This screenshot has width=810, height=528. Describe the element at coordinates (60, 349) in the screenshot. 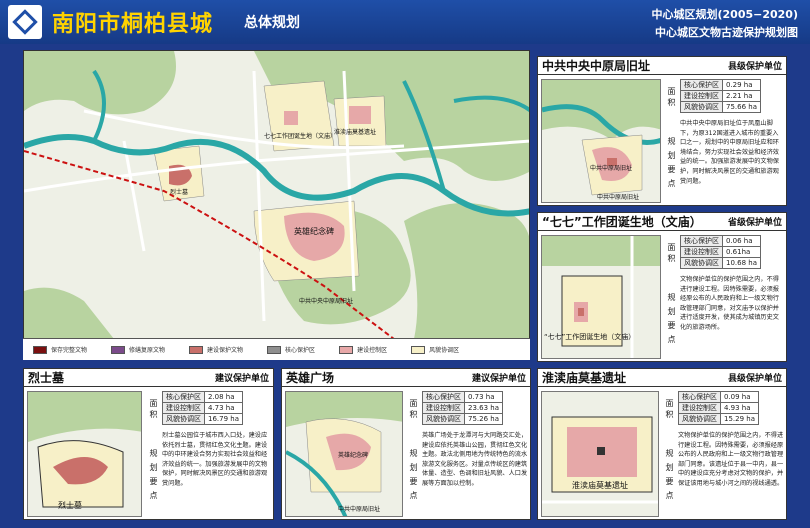

I see `legend-item: 保存完整文物` at that location.